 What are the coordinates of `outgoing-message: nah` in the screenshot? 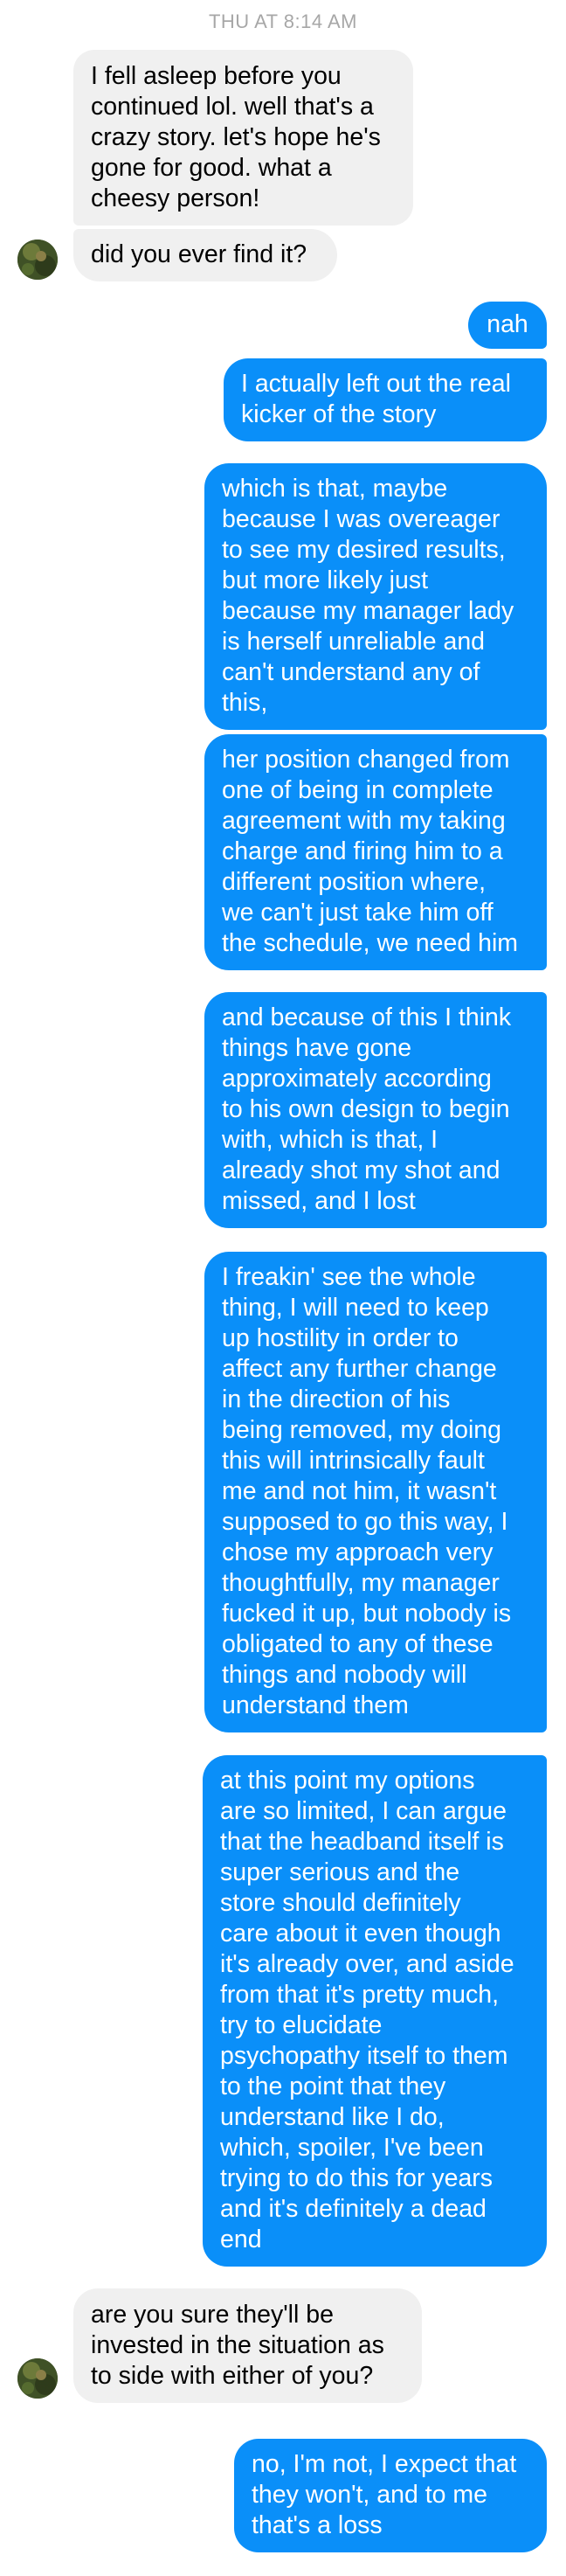 It's located at (507, 326).